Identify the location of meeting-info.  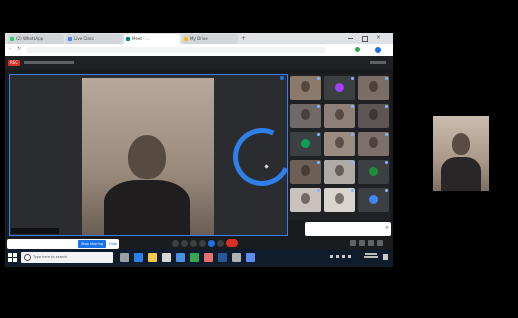
(378, 62).